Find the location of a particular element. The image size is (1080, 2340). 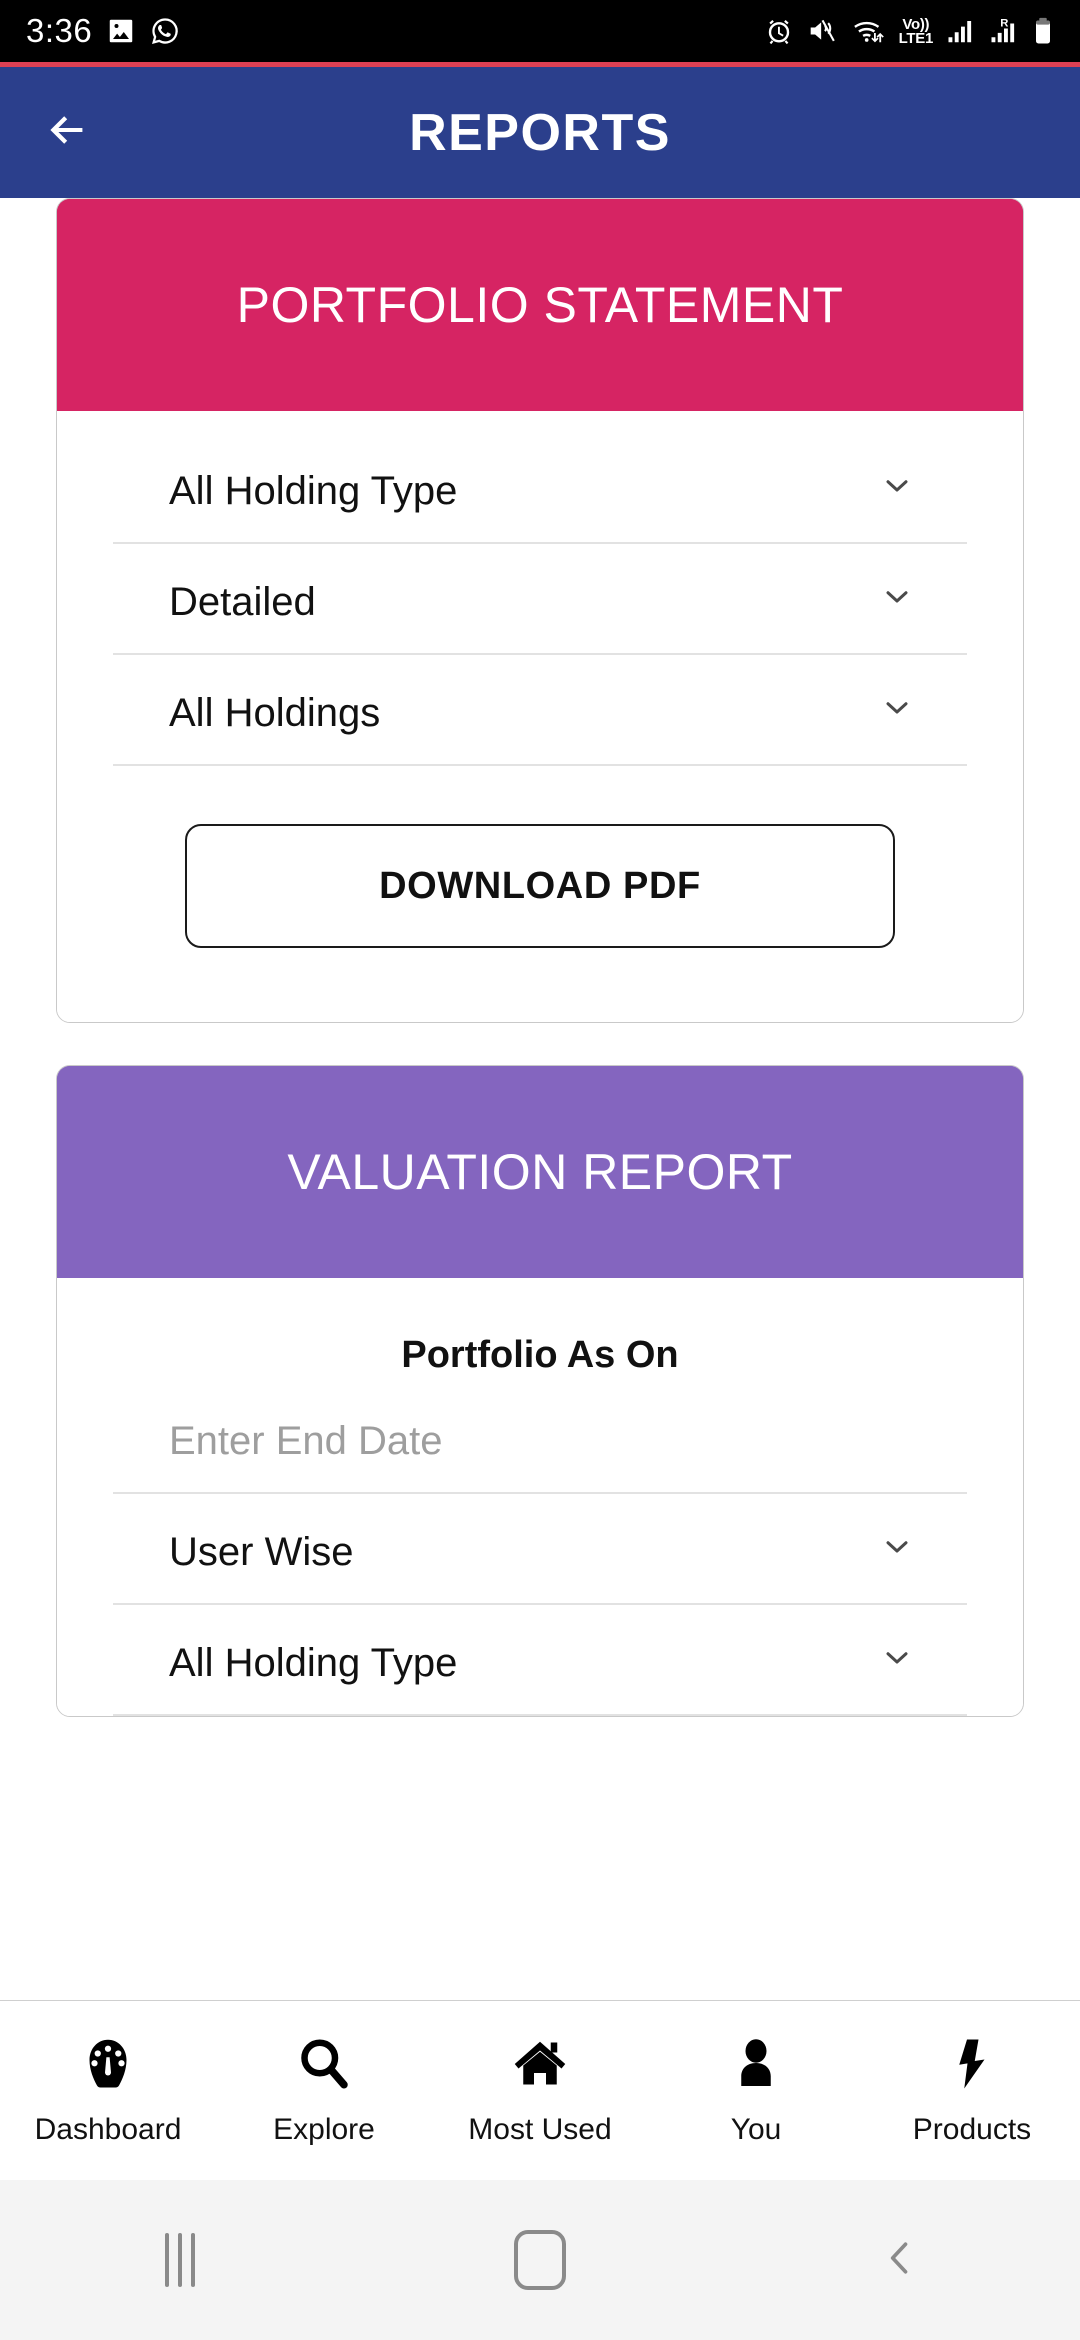

tab-products-label: Products is located at coordinates (972, 2129).